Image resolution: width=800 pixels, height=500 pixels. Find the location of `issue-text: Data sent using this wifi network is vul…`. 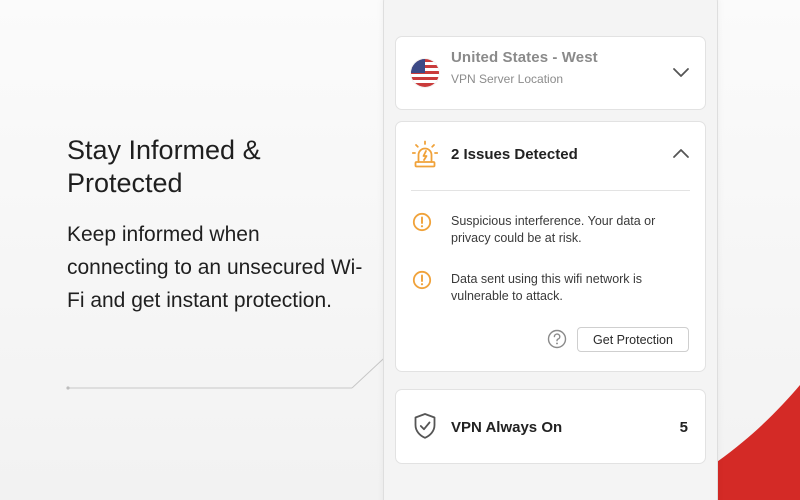

issue-text: Data sent using this wifi network is vul… is located at coordinates (547, 287).